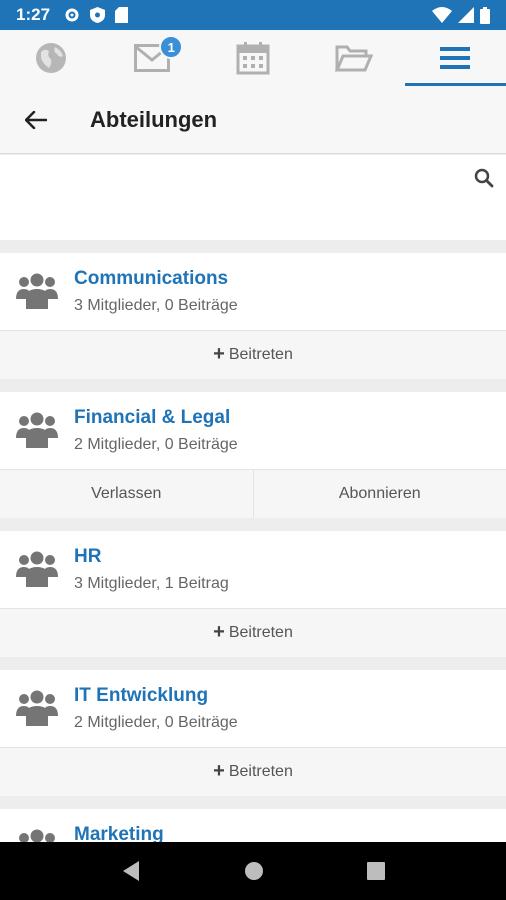 The height and width of the screenshot is (900, 506). I want to click on tab-activity, so click(50, 58).